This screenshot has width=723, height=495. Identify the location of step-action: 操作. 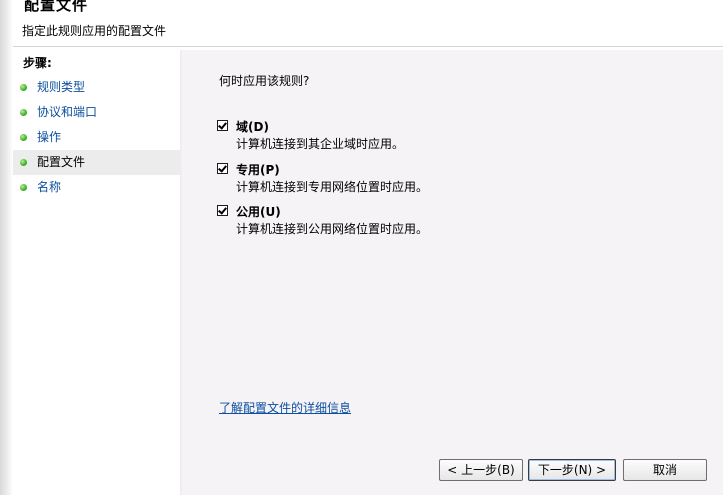
(96, 137).